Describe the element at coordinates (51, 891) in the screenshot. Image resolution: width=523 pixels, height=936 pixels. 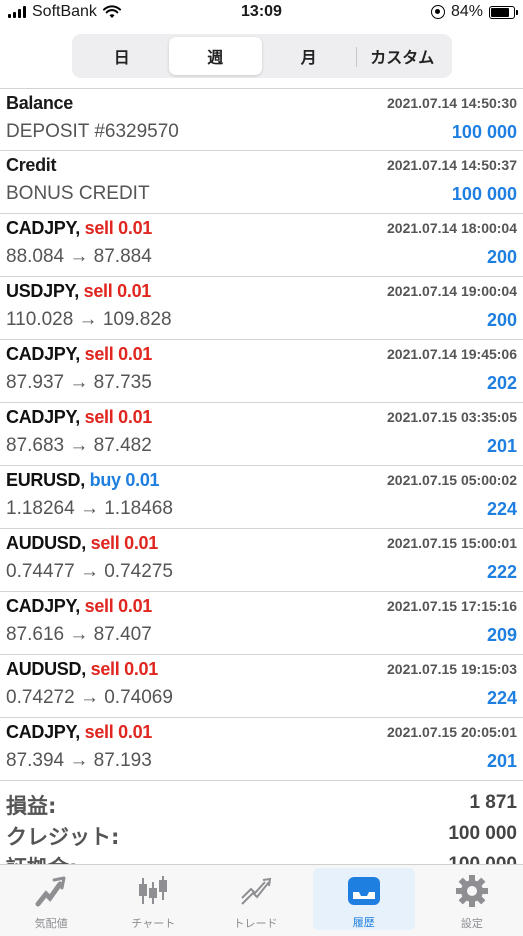
I see `quotes-icon` at that location.